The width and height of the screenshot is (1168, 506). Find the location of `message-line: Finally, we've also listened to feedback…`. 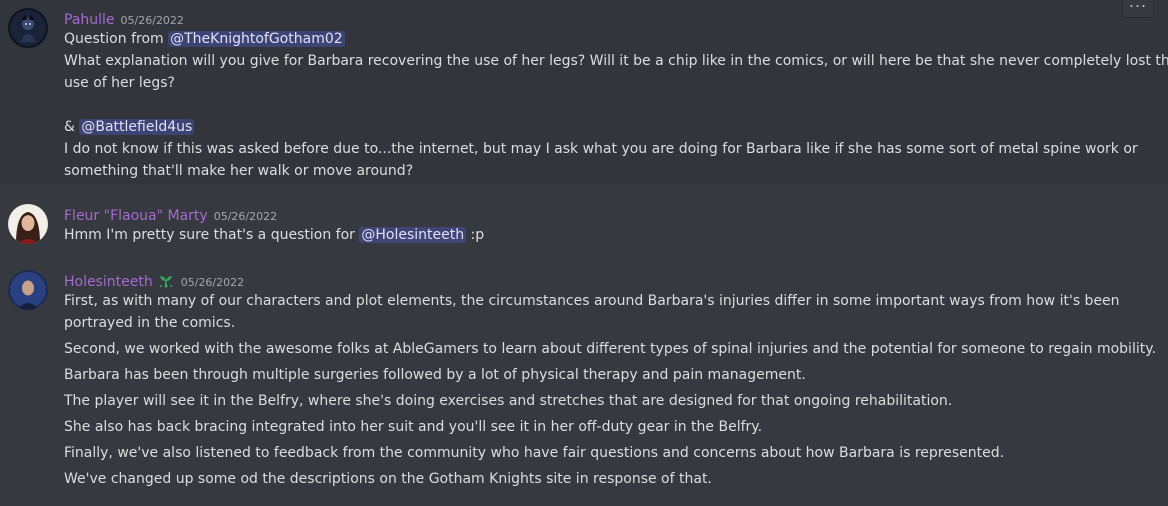

message-line: Finally, we've also listened to feedback… is located at coordinates (534, 453).